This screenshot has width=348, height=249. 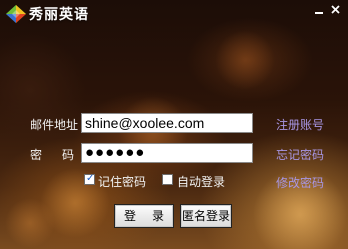 What do you see at coordinates (129, 216) in the screenshot?
I see `login-button-label-part-1: 登` at bounding box center [129, 216].